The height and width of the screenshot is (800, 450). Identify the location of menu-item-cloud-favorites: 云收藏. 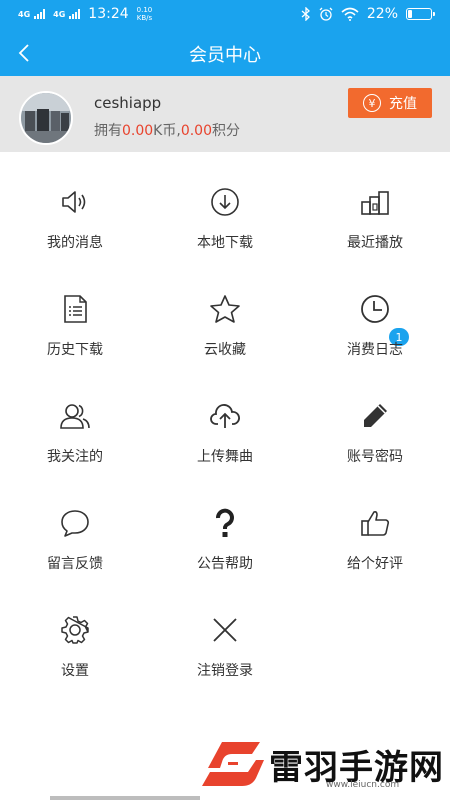
(225, 312).